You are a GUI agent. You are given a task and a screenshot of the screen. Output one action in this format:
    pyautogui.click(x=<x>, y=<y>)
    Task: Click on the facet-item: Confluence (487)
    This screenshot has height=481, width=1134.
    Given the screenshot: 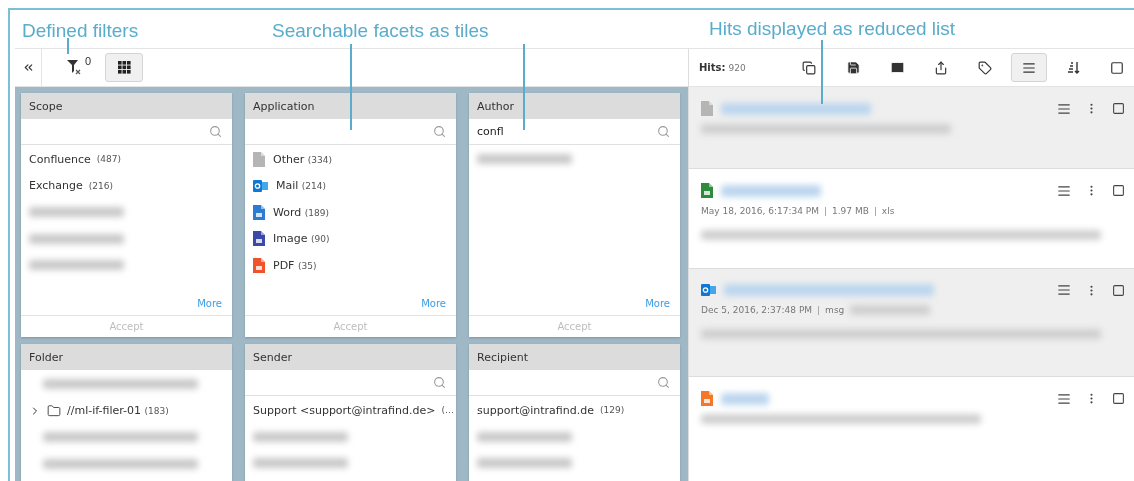 What is the action you would take?
    pyautogui.click(x=126, y=159)
    